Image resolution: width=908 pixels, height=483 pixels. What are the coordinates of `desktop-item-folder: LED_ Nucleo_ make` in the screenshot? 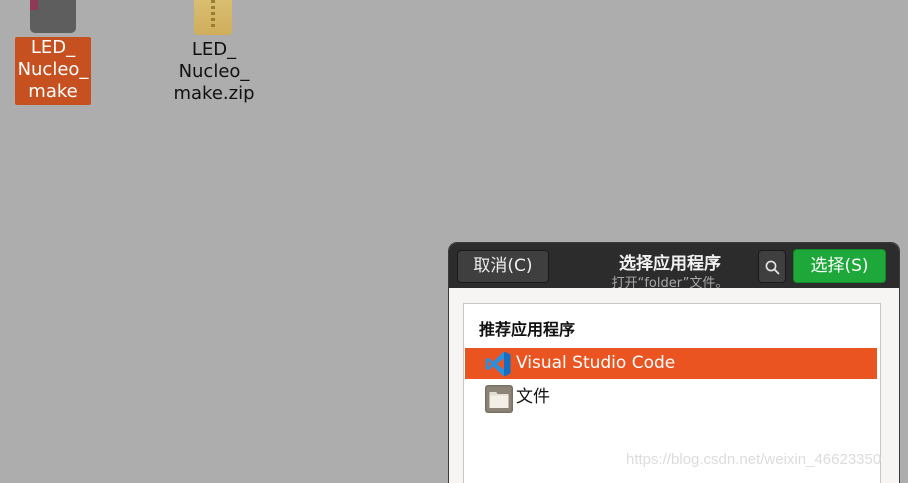 It's located at (53, 53).